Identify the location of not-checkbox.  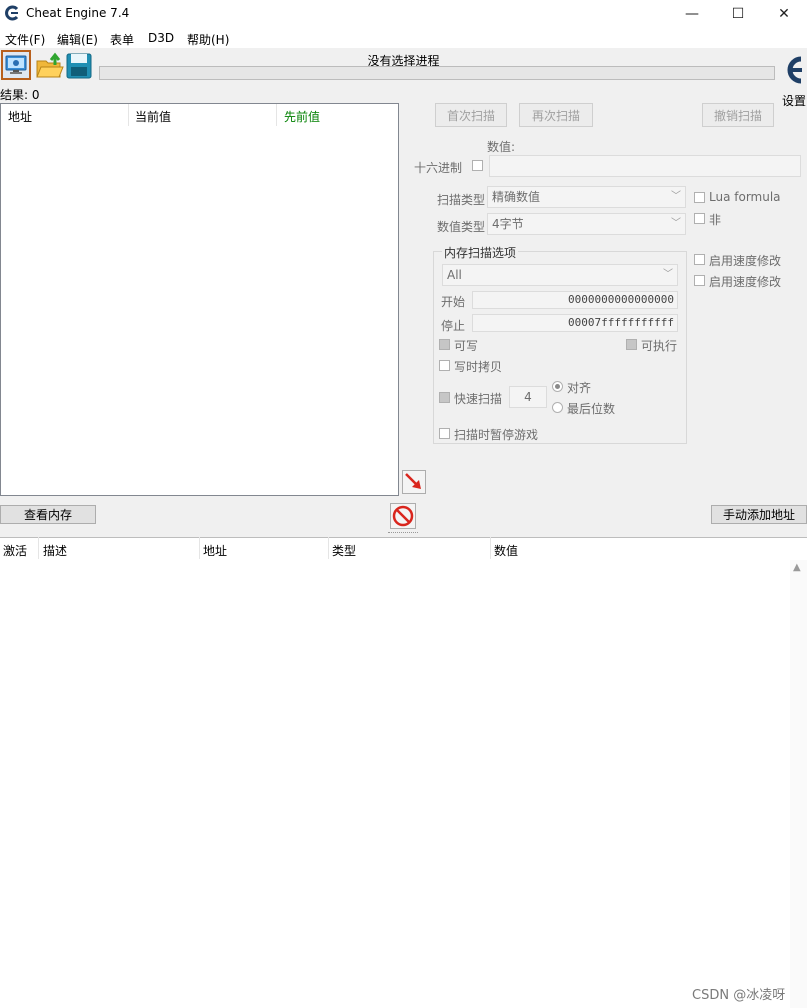
(699, 218).